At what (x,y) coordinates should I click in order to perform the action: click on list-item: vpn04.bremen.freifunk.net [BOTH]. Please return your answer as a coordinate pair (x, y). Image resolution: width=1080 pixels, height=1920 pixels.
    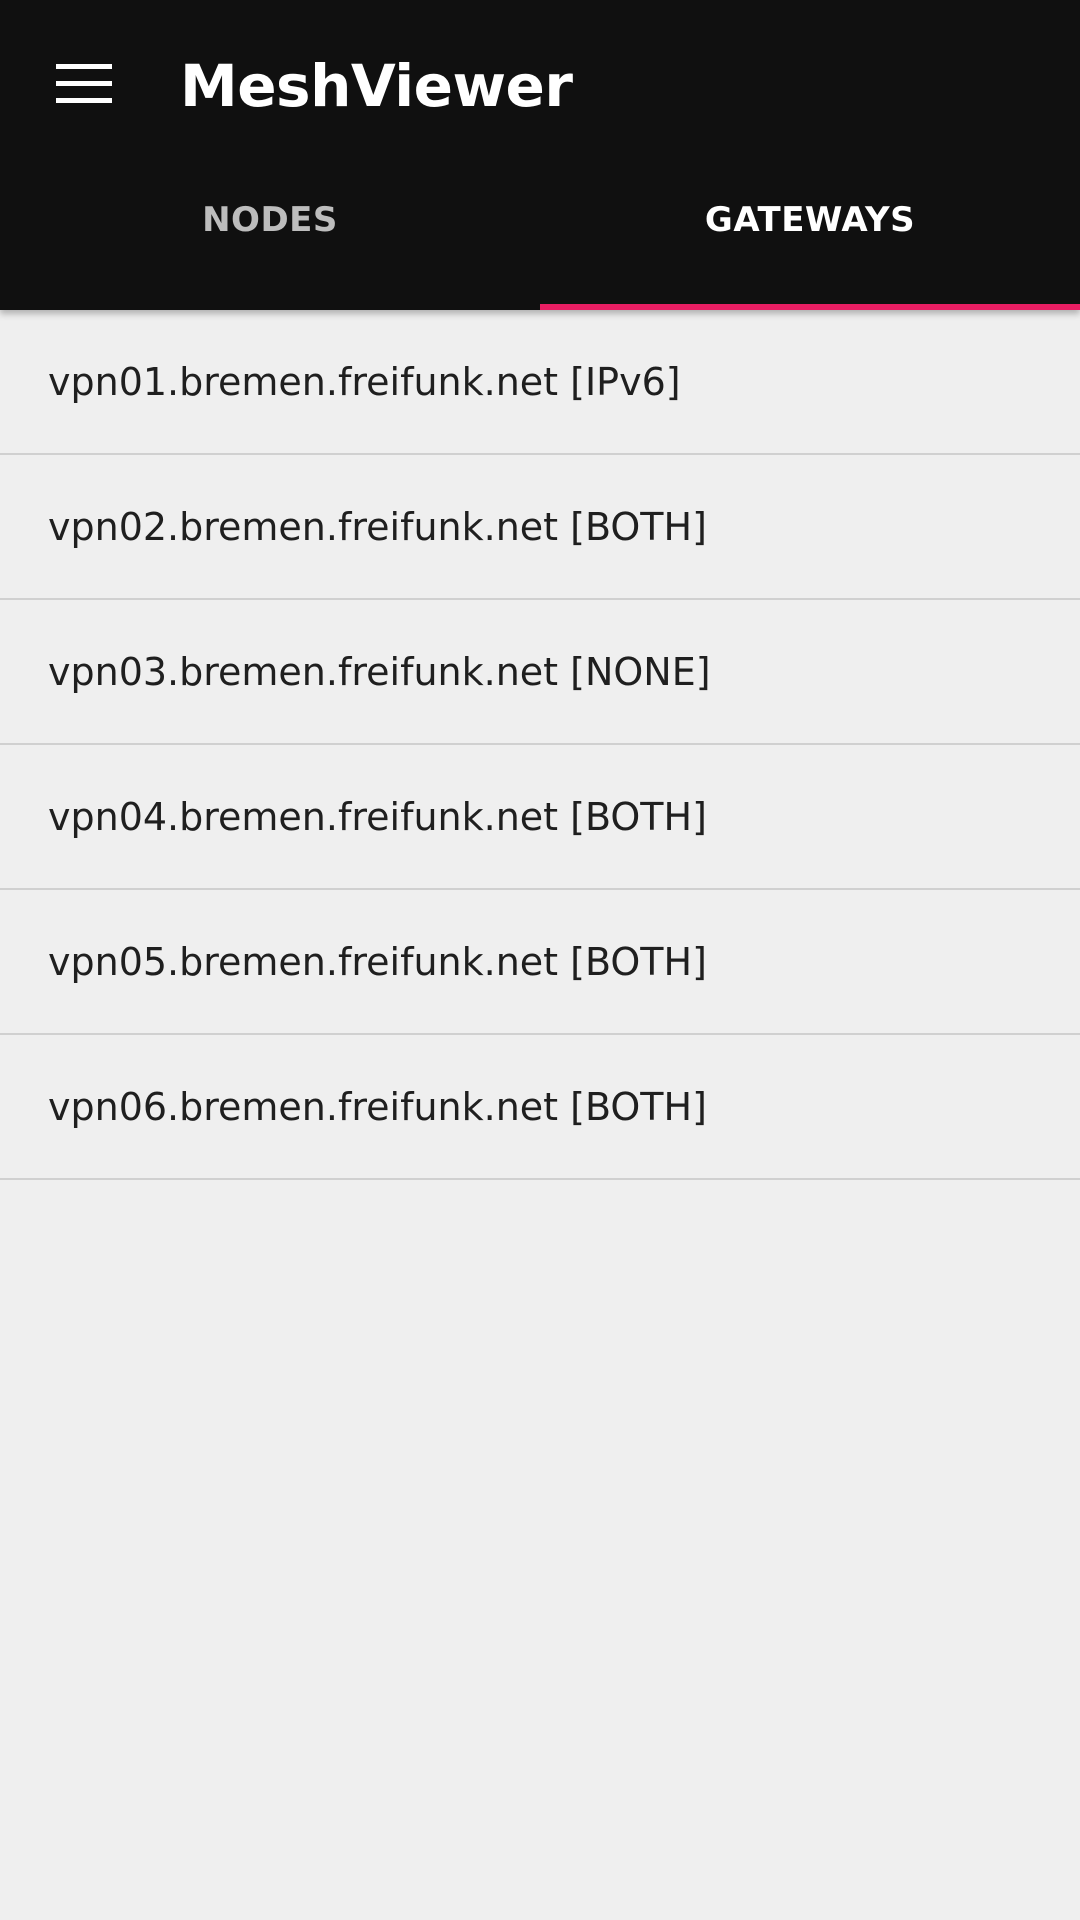
    Looking at the image, I should click on (540, 817).